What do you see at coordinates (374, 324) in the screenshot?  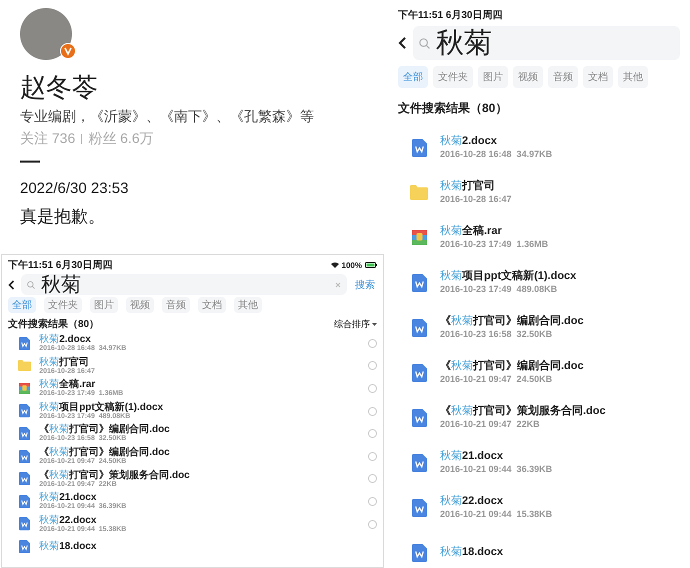 I see `caret-icon` at bounding box center [374, 324].